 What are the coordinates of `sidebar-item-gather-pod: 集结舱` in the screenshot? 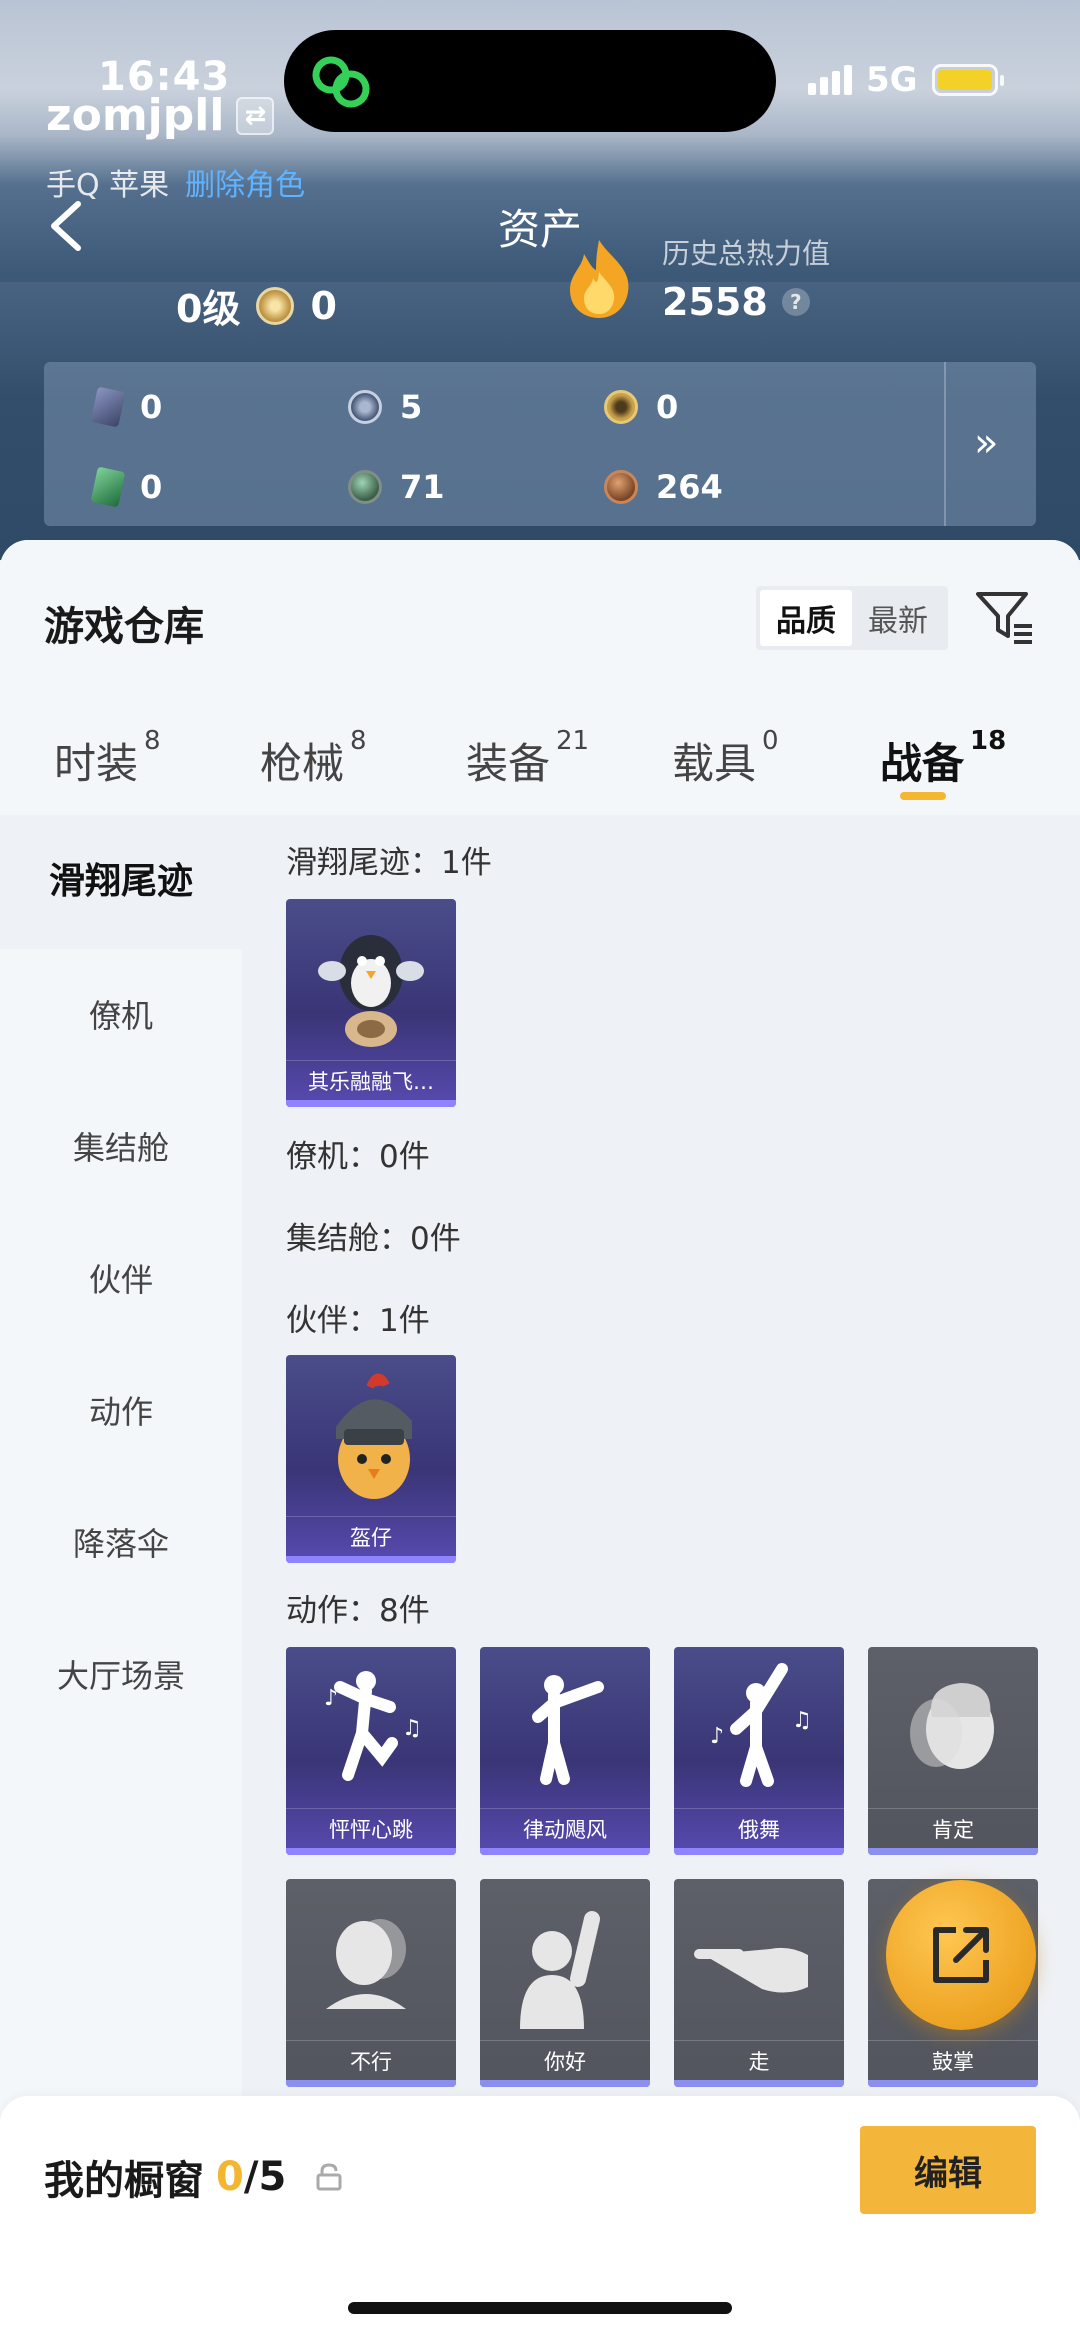 It's located at (121, 1146).